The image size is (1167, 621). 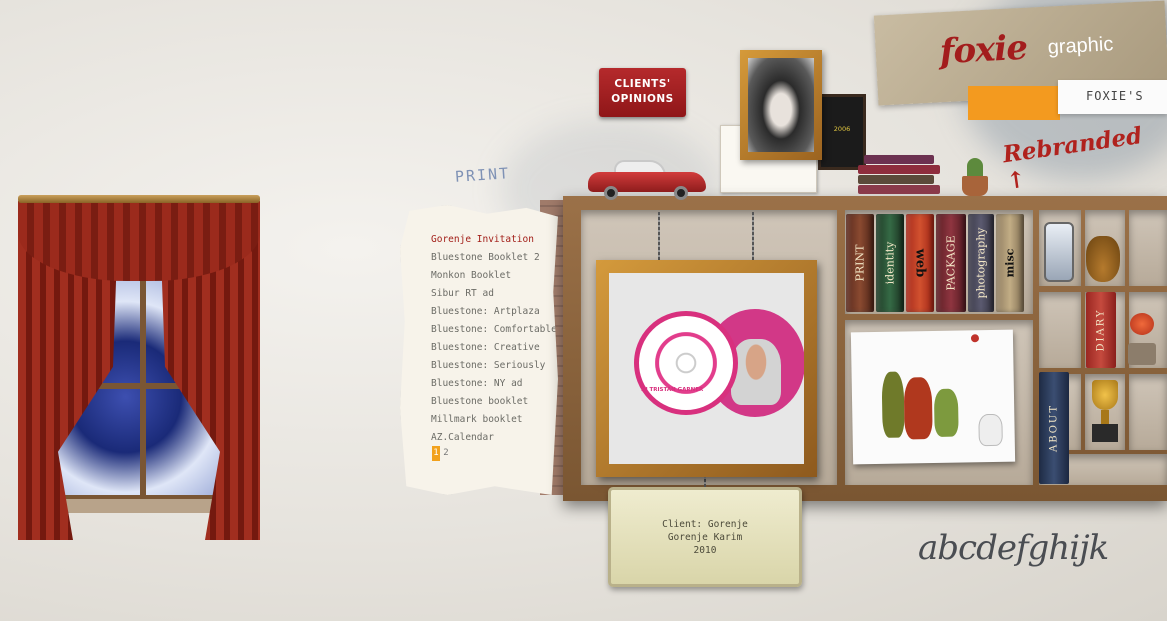 I want to click on pinned-still-life, so click(x=933, y=397).